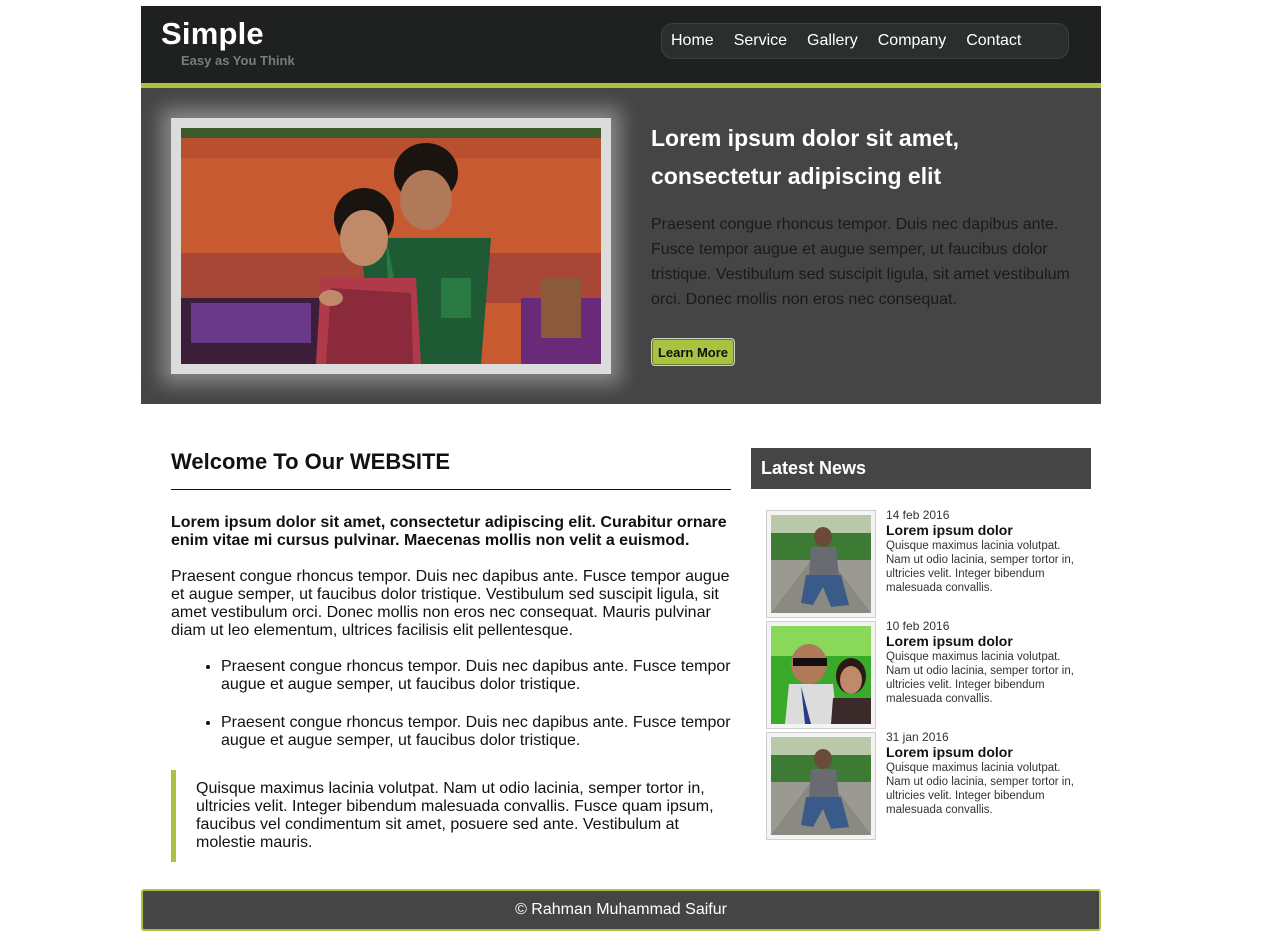 The width and height of the screenshot is (1261, 946). Describe the element at coordinates (621, 910) in the screenshot. I see `site-footer: © Rahman Muhammad Saifur` at that location.